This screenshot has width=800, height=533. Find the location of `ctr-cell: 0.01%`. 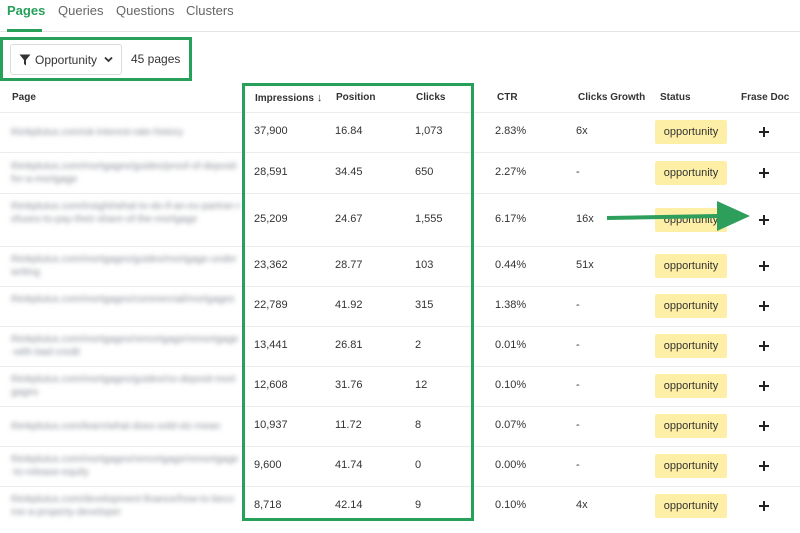

ctr-cell: 0.01% is located at coordinates (511, 345).